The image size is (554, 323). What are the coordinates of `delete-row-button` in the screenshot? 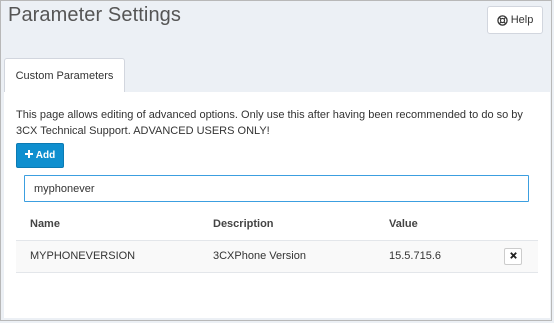 It's located at (513, 256).